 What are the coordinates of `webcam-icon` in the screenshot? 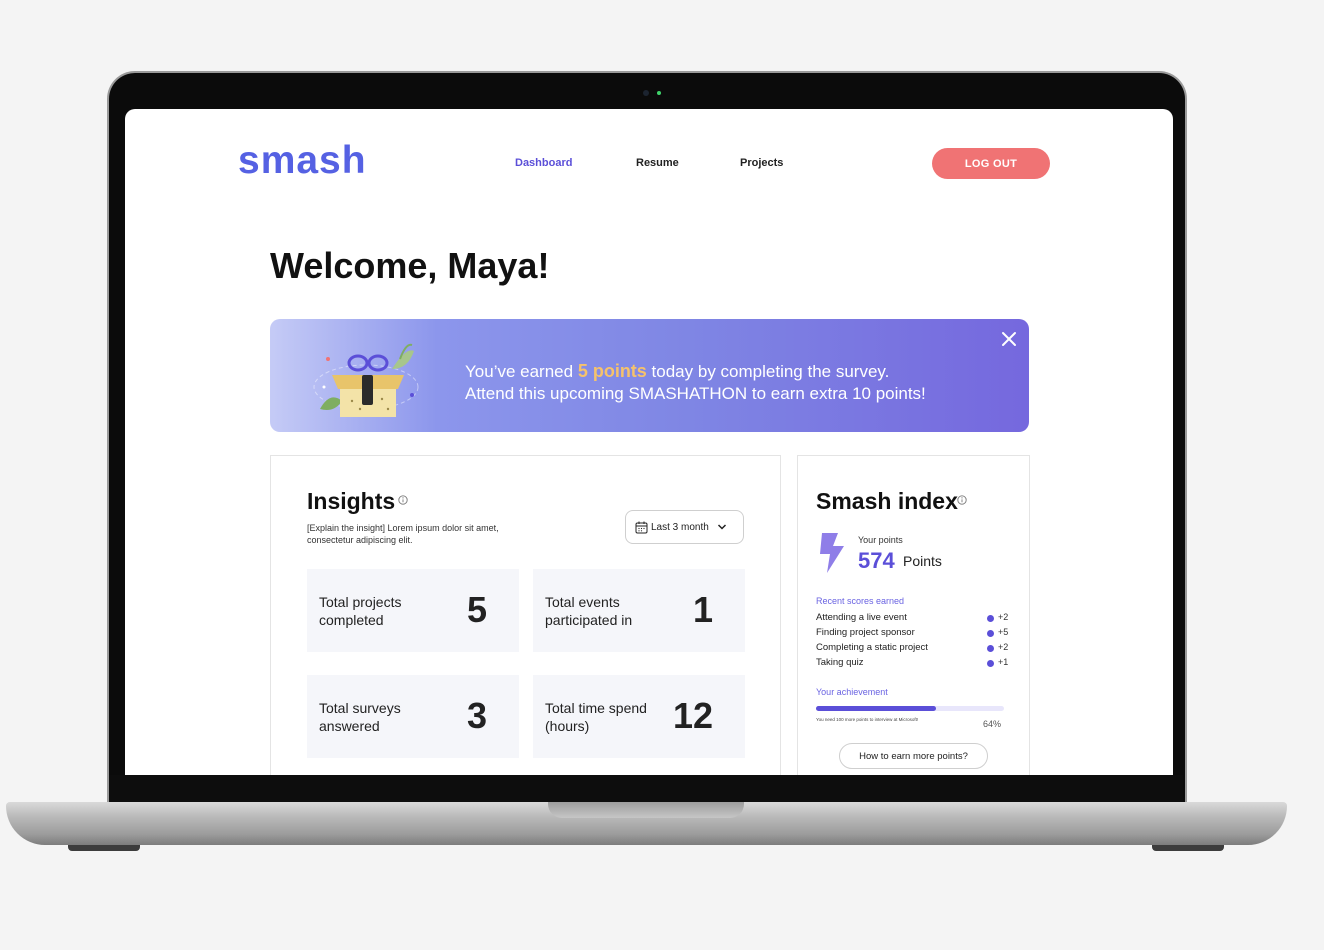 It's located at (646, 93).